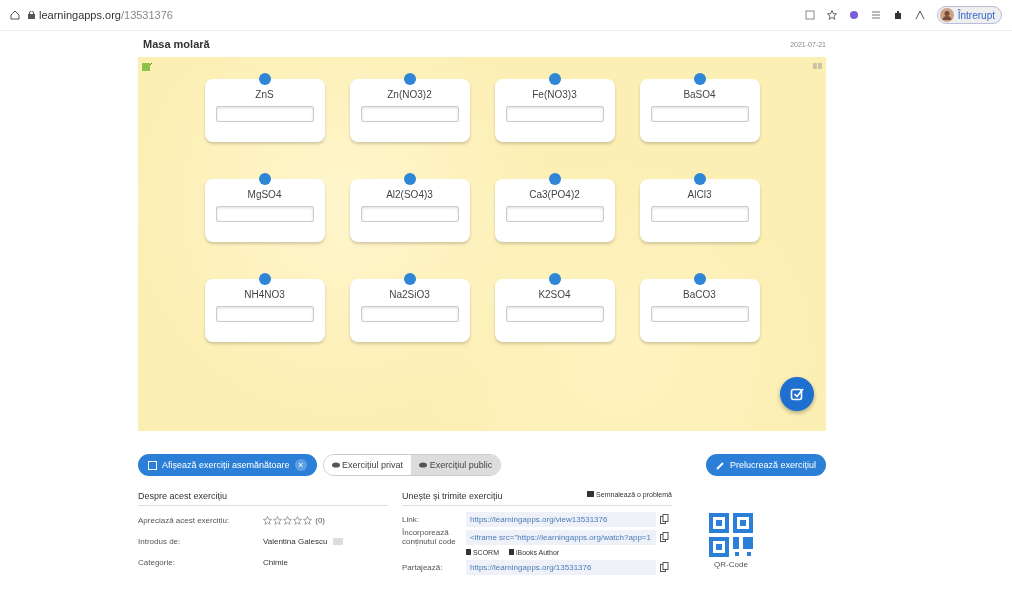 The width and height of the screenshot is (1012, 594). What do you see at coordinates (157, 562) in the screenshot?
I see `field-label: Categorie:` at bounding box center [157, 562].